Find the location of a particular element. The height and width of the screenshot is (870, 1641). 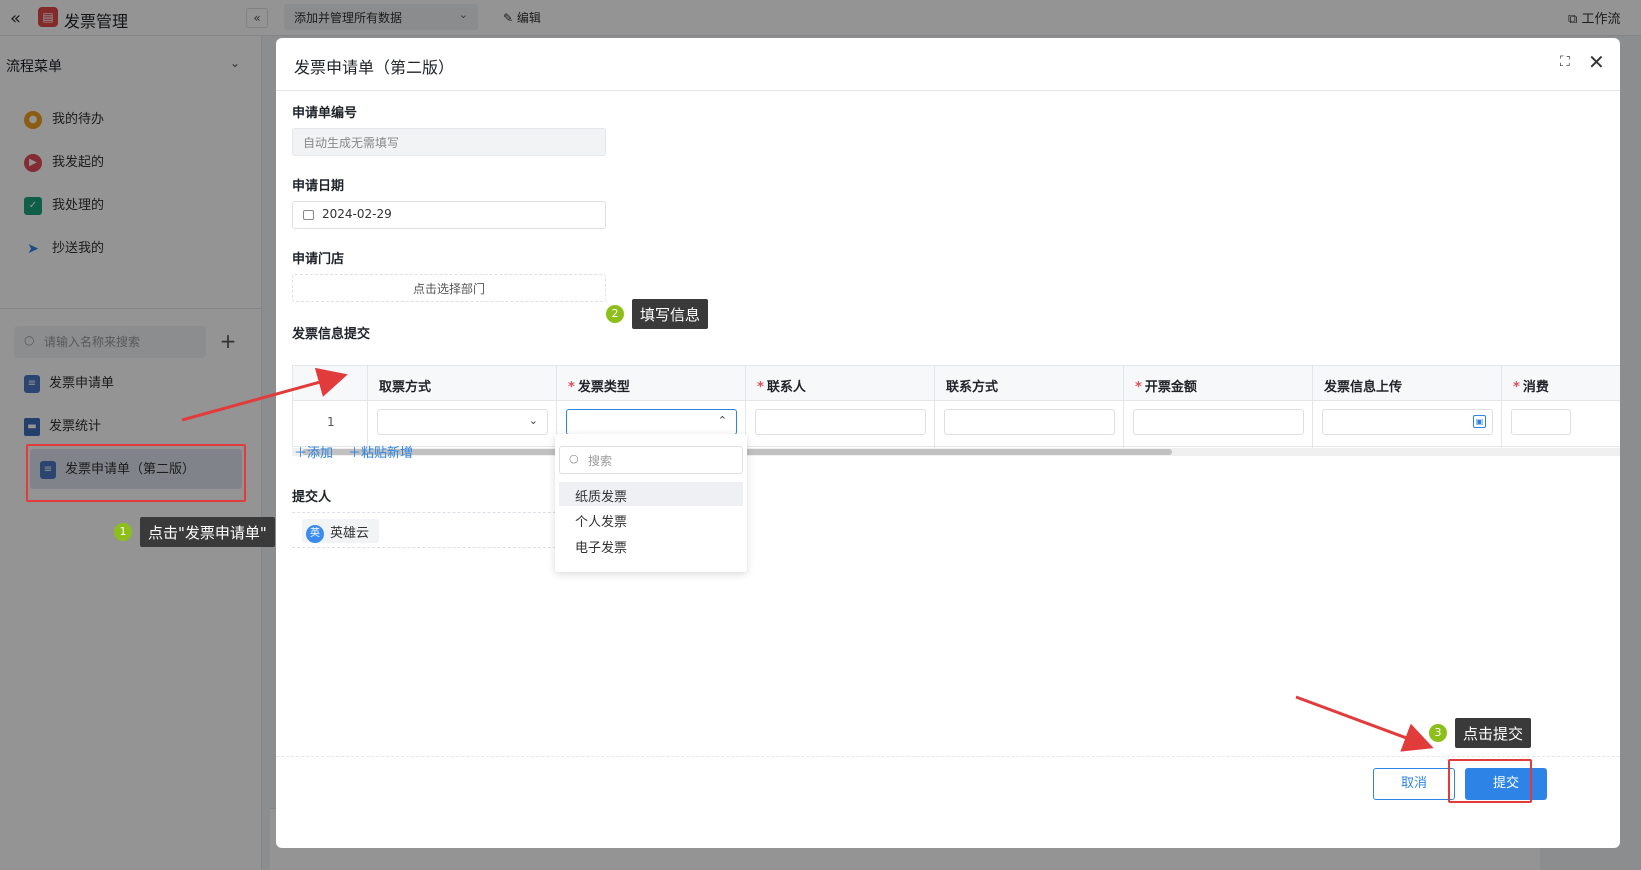

add-row-link: ＋添加 is located at coordinates (313, 451).